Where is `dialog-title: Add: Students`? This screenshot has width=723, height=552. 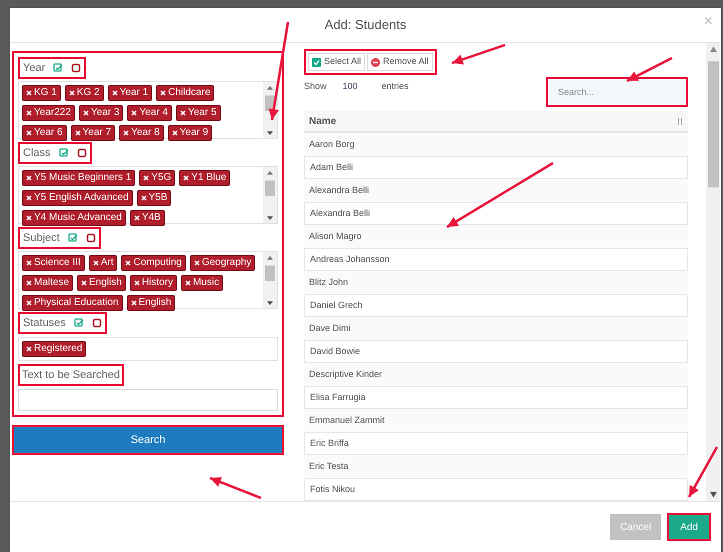 dialog-title: Add: Students is located at coordinates (365, 25).